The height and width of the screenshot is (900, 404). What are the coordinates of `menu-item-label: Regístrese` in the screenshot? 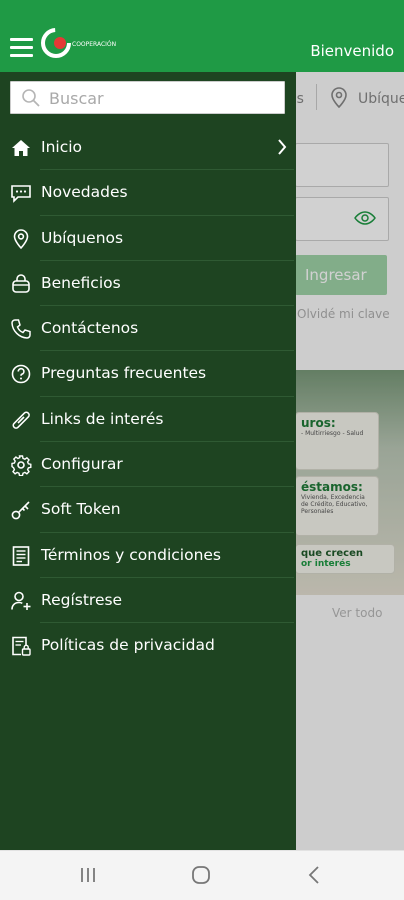 It's located at (82, 599).